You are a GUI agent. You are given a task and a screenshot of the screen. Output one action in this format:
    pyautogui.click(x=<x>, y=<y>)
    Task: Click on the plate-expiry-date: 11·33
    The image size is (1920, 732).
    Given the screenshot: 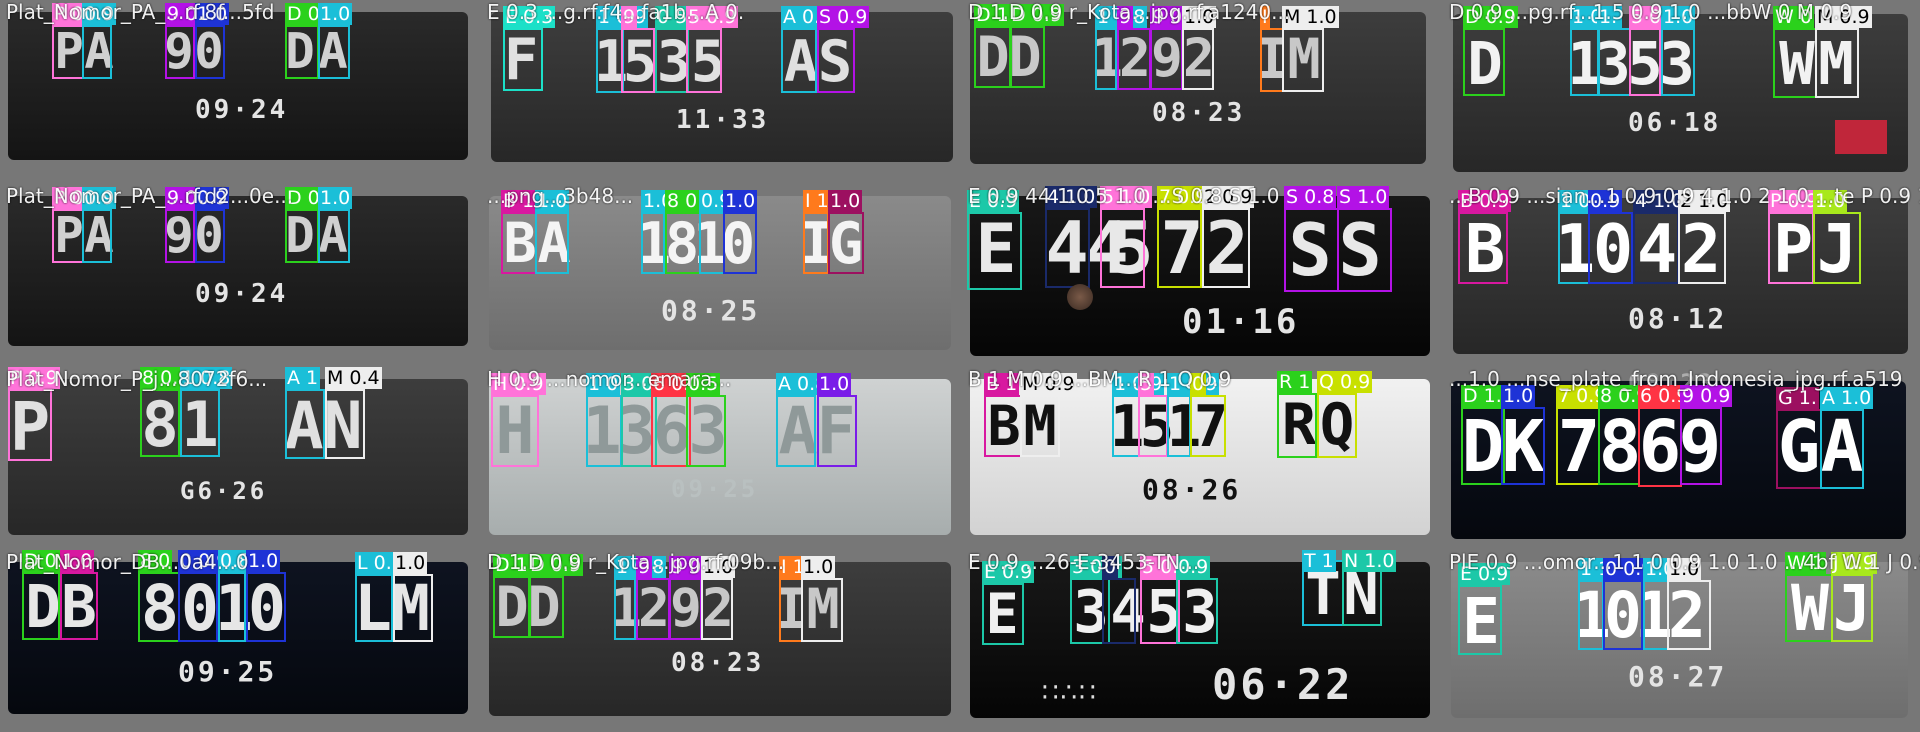 What is the action you would take?
    pyautogui.click(x=723, y=120)
    